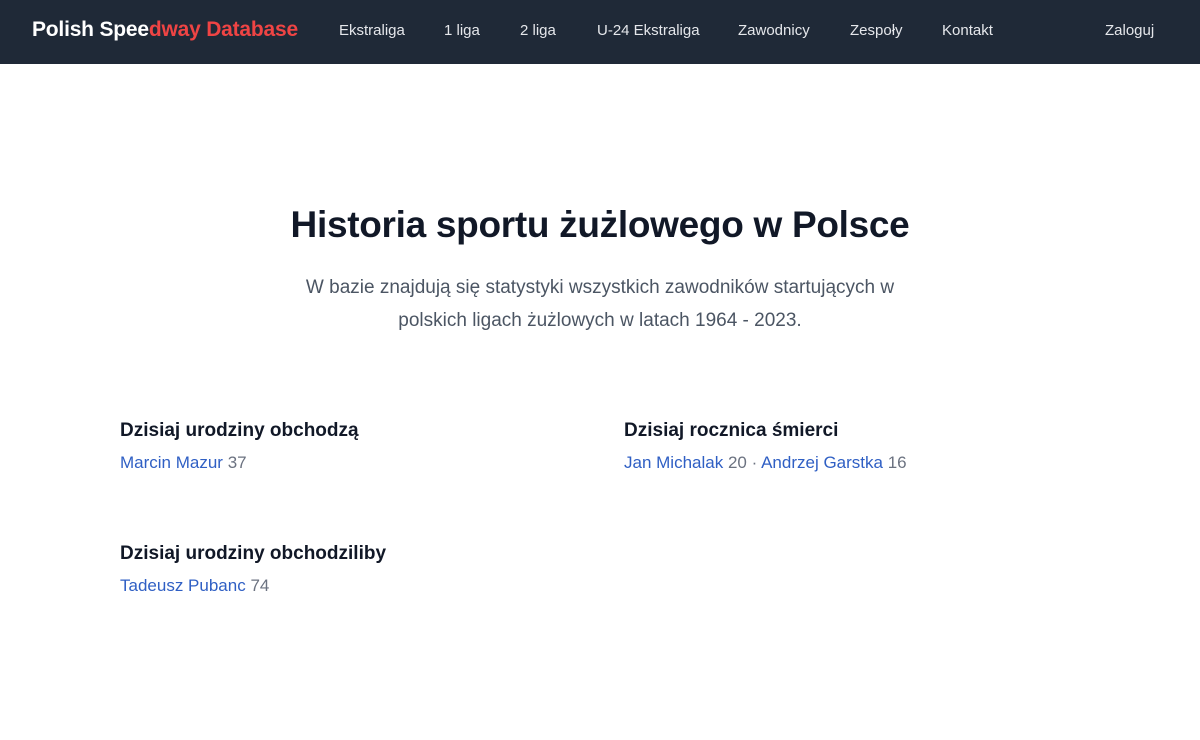 This screenshot has height=740, width=1200. Describe the element at coordinates (253, 553) in the screenshot. I see `would-be-birthdays-heading: Dzisiaj urodziny obchodziliby` at that location.